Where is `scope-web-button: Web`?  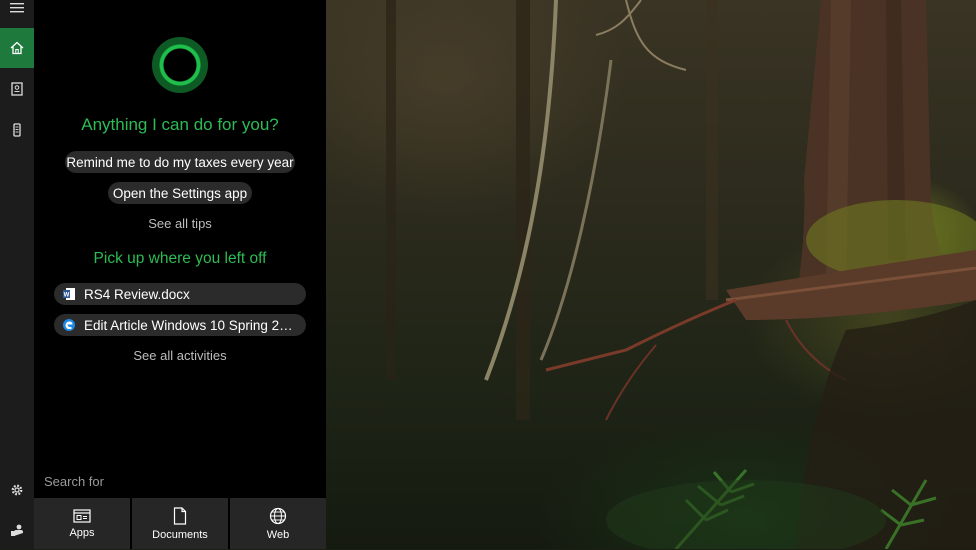
scope-web-button: Web is located at coordinates (278, 523).